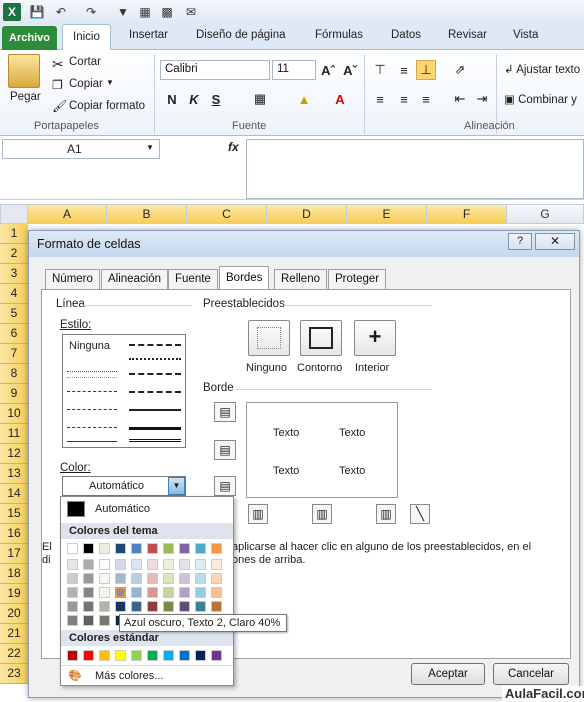 The image size is (584, 702). Describe the element at coordinates (76, 509) in the screenshot. I see `automatic-swatch` at that location.